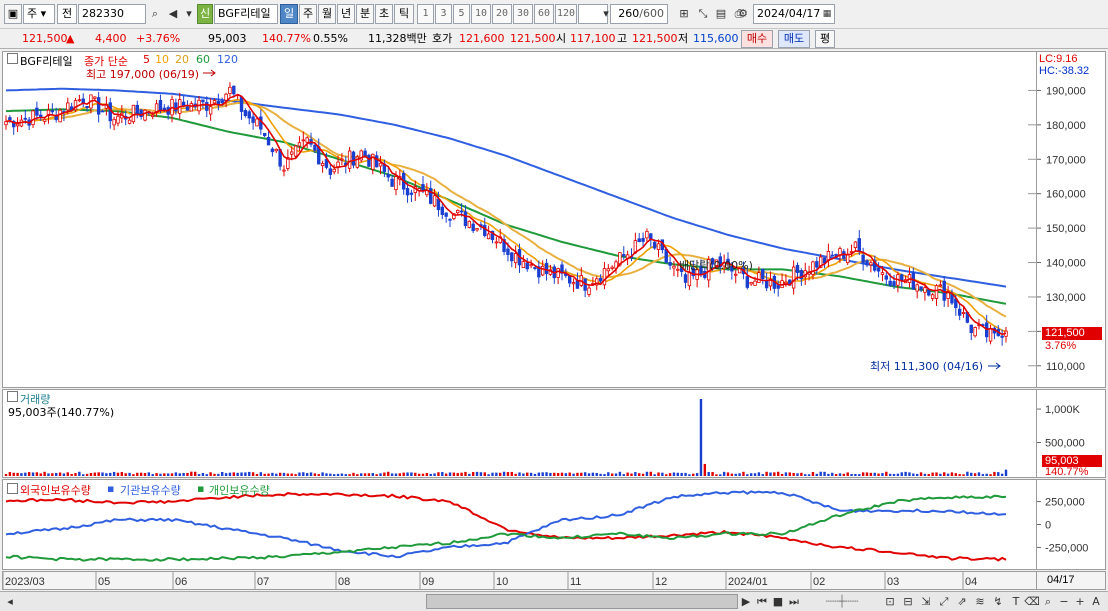  I want to click on gear-icon: ⚙, so click(743, 14).